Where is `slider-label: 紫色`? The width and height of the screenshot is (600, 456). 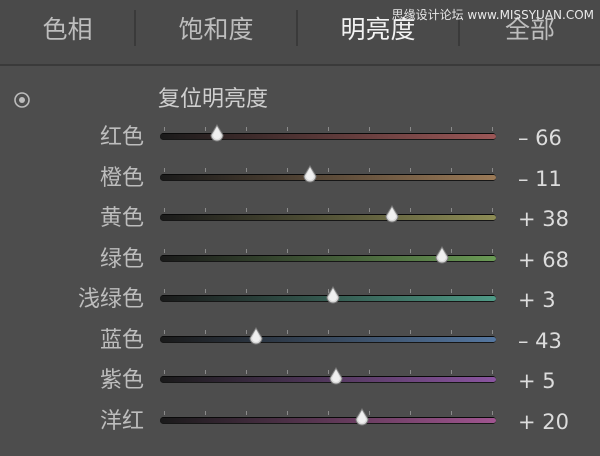 slider-label: 紫色 is located at coordinates (121, 380).